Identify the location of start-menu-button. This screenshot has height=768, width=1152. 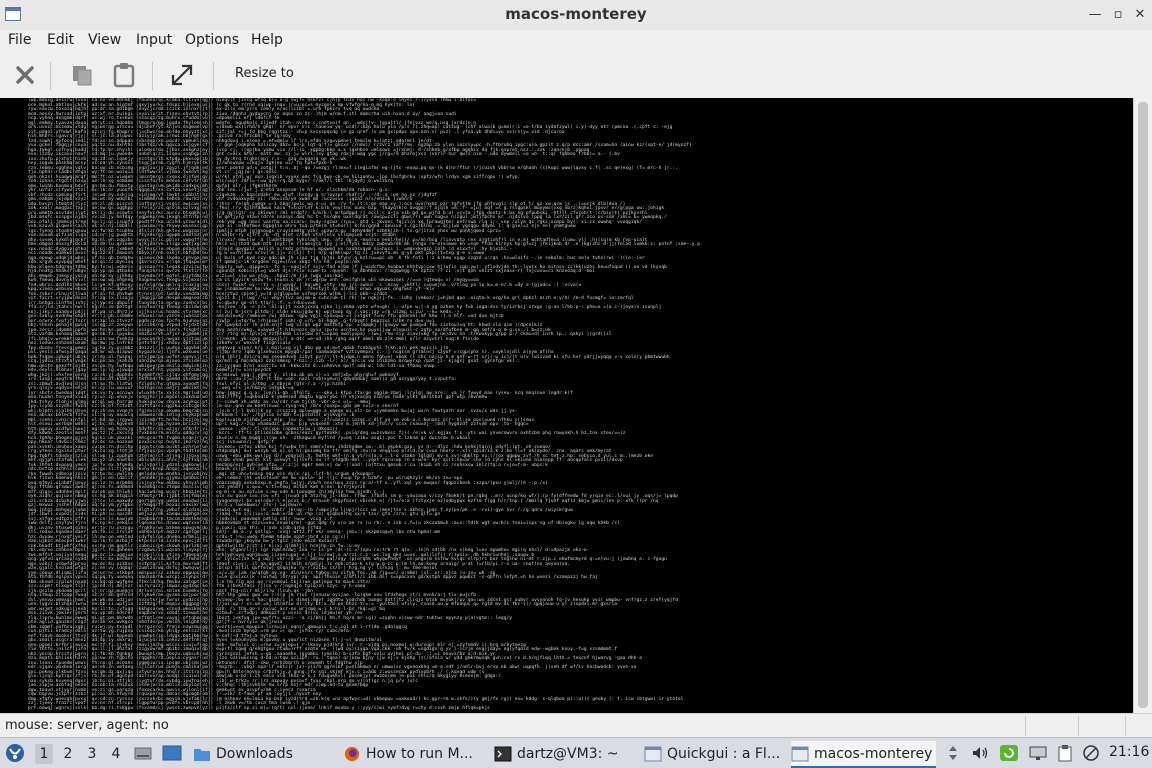
(15, 753).